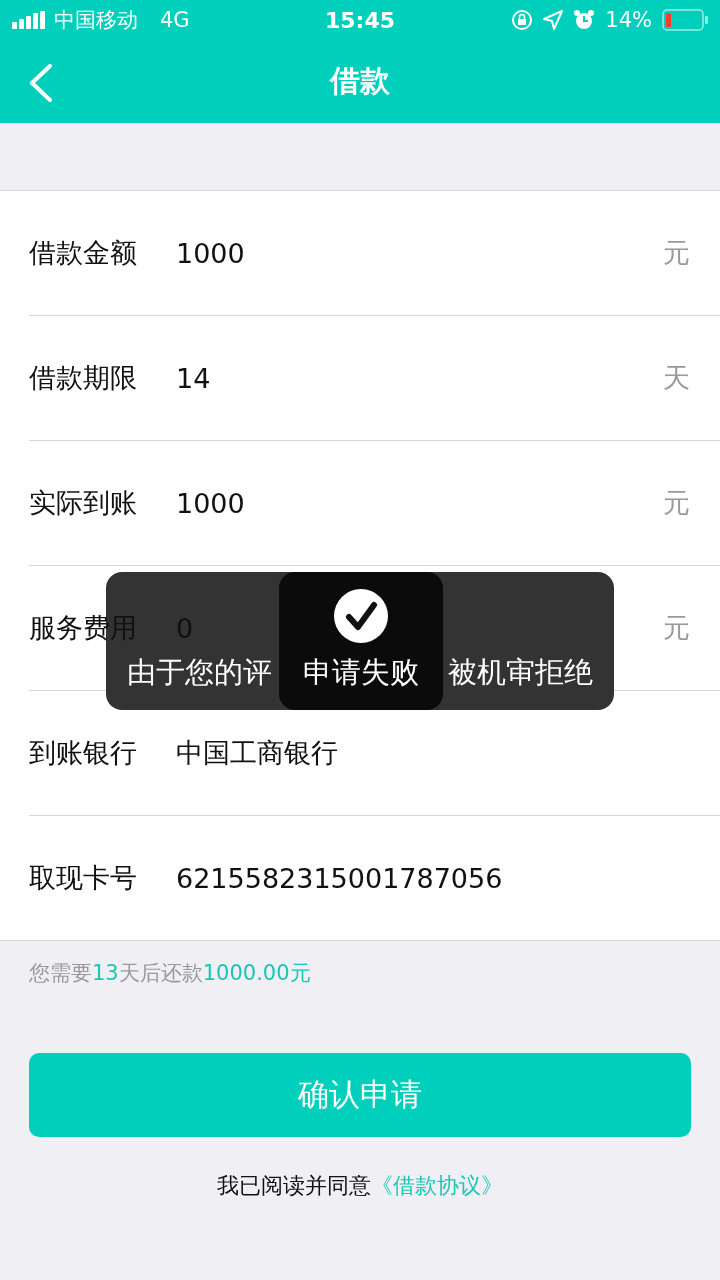  I want to click on unit-label: 天, so click(676, 378).